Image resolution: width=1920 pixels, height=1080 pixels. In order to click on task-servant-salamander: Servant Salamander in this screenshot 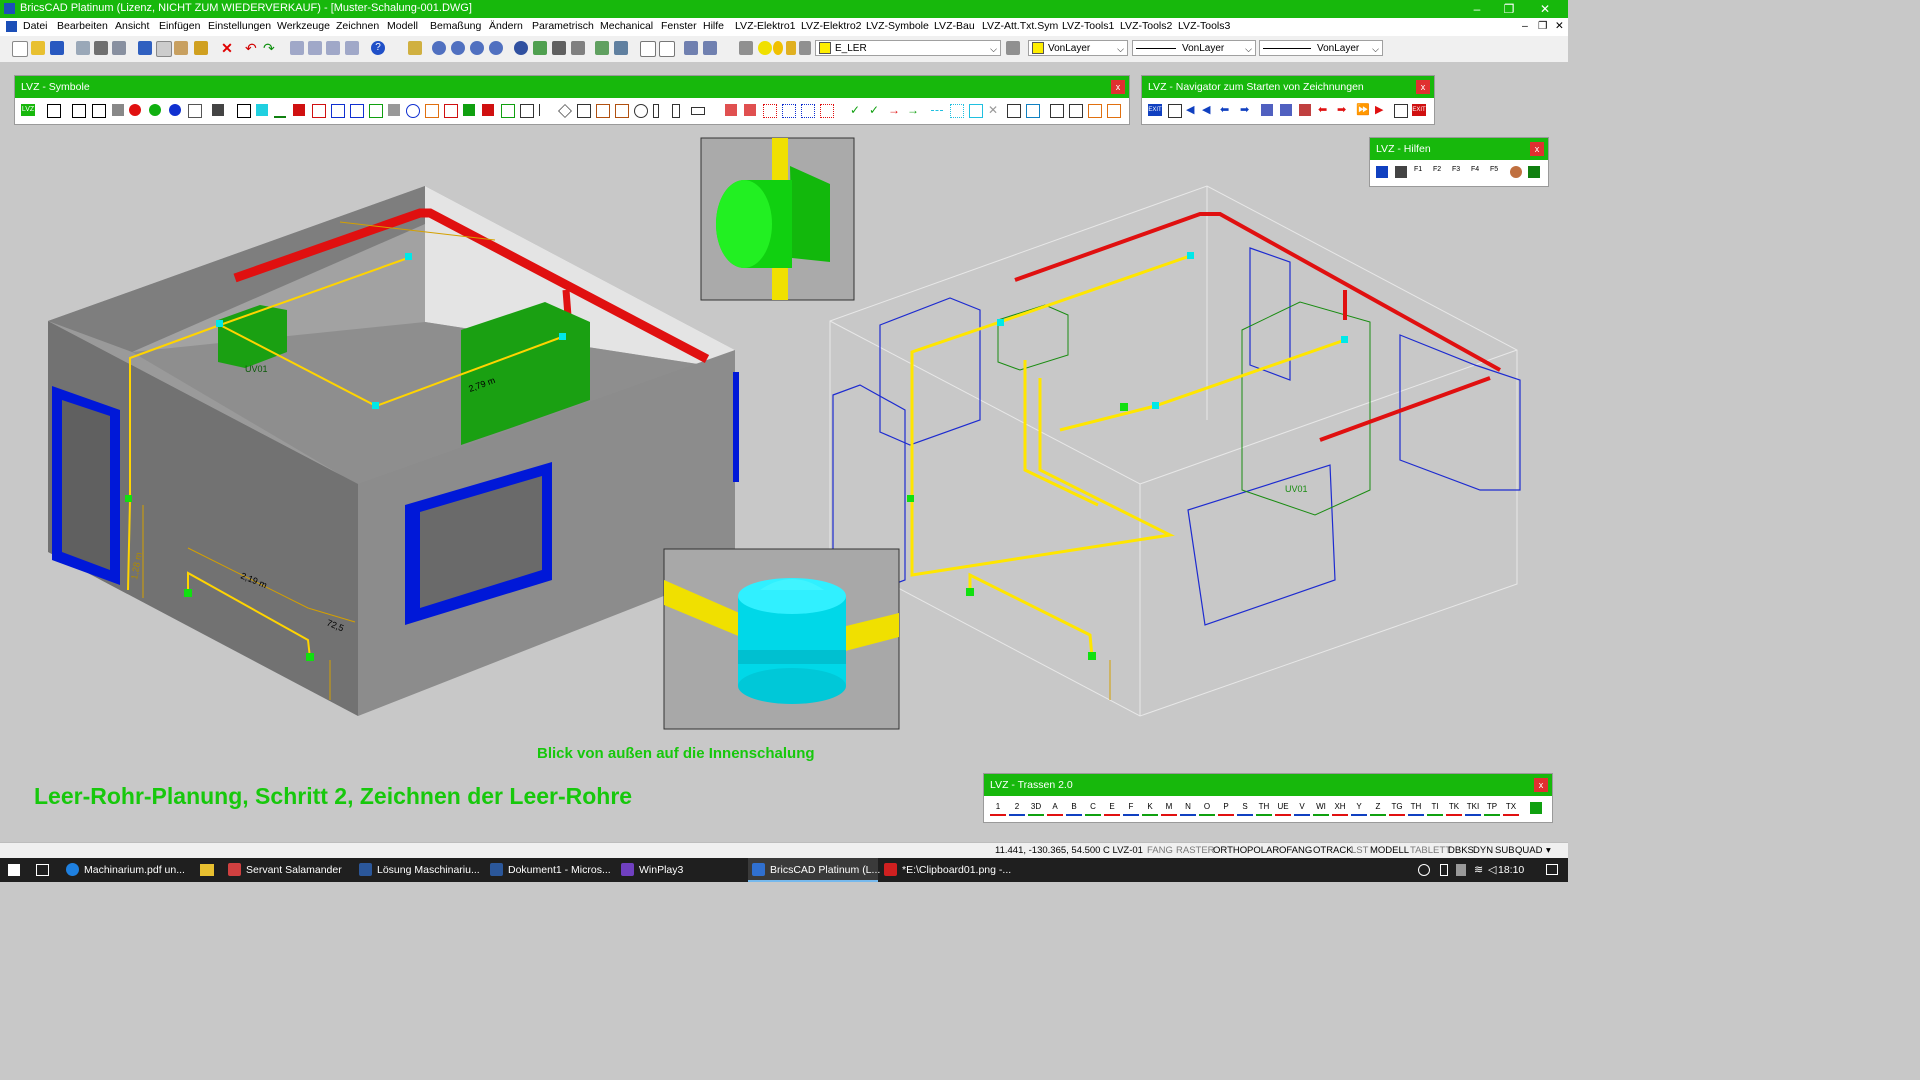, I will do `click(286, 870)`.